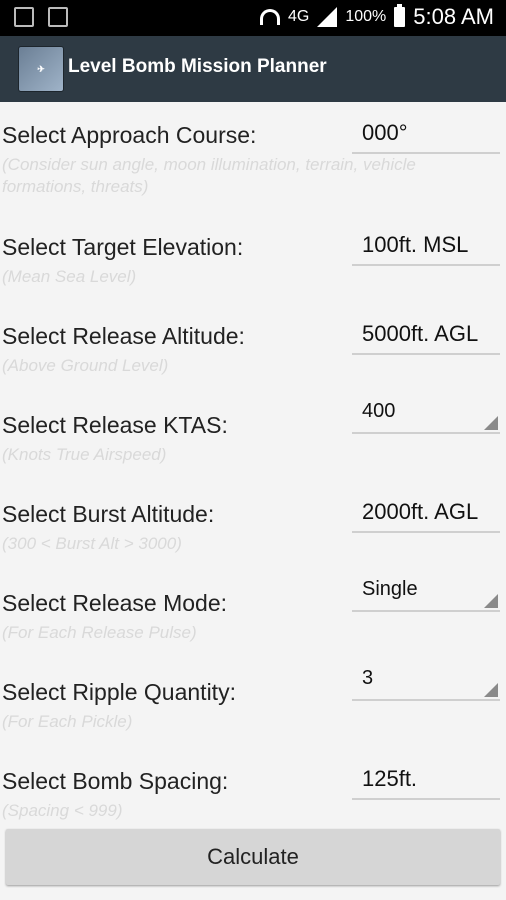 The width and height of the screenshot is (506, 900). Describe the element at coordinates (84, 454) in the screenshot. I see `release-ktas-hint: (Knots True Airspeed)` at that location.